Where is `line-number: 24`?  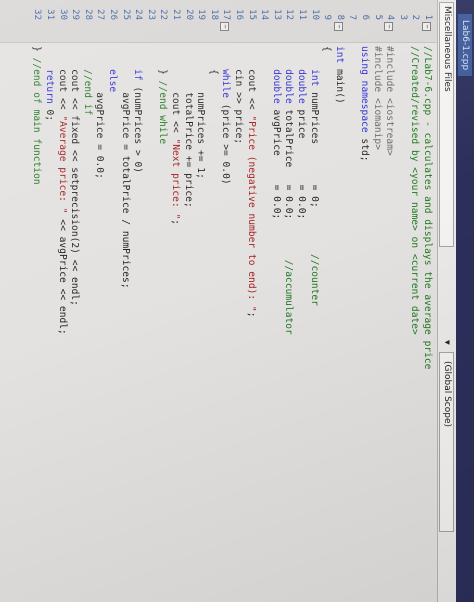
line-number: 24 is located at coordinates (138, 14).